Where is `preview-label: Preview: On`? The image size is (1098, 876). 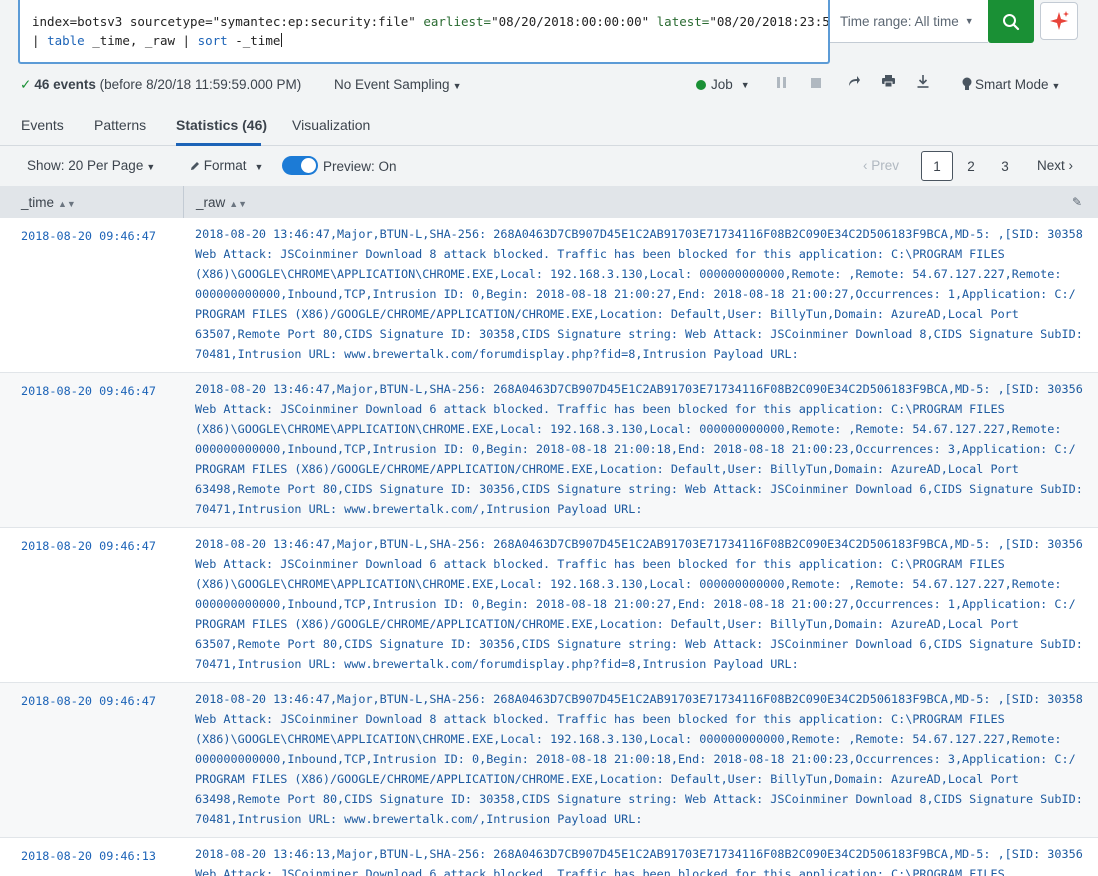
preview-label: Preview: On is located at coordinates (360, 166).